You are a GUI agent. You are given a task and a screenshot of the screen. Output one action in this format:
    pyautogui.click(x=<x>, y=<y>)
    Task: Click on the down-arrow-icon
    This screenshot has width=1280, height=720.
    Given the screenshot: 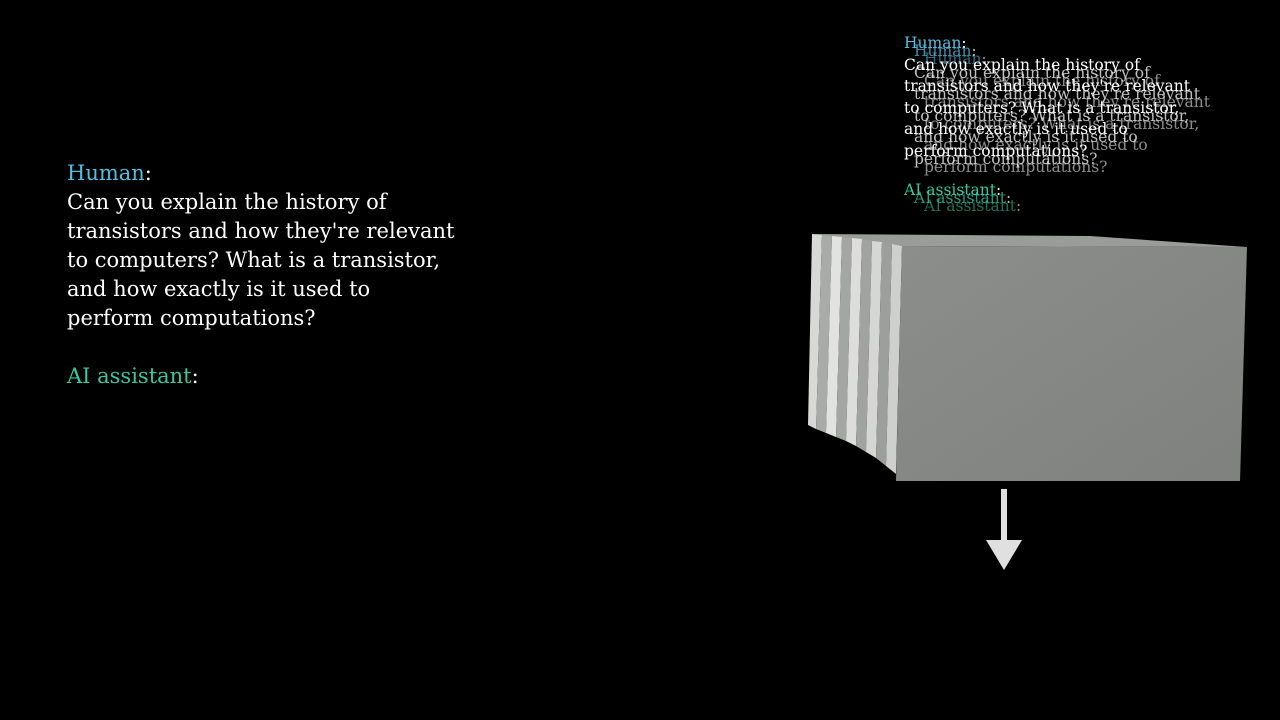 What is the action you would take?
    pyautogui.click(x=1004, y=529)
    